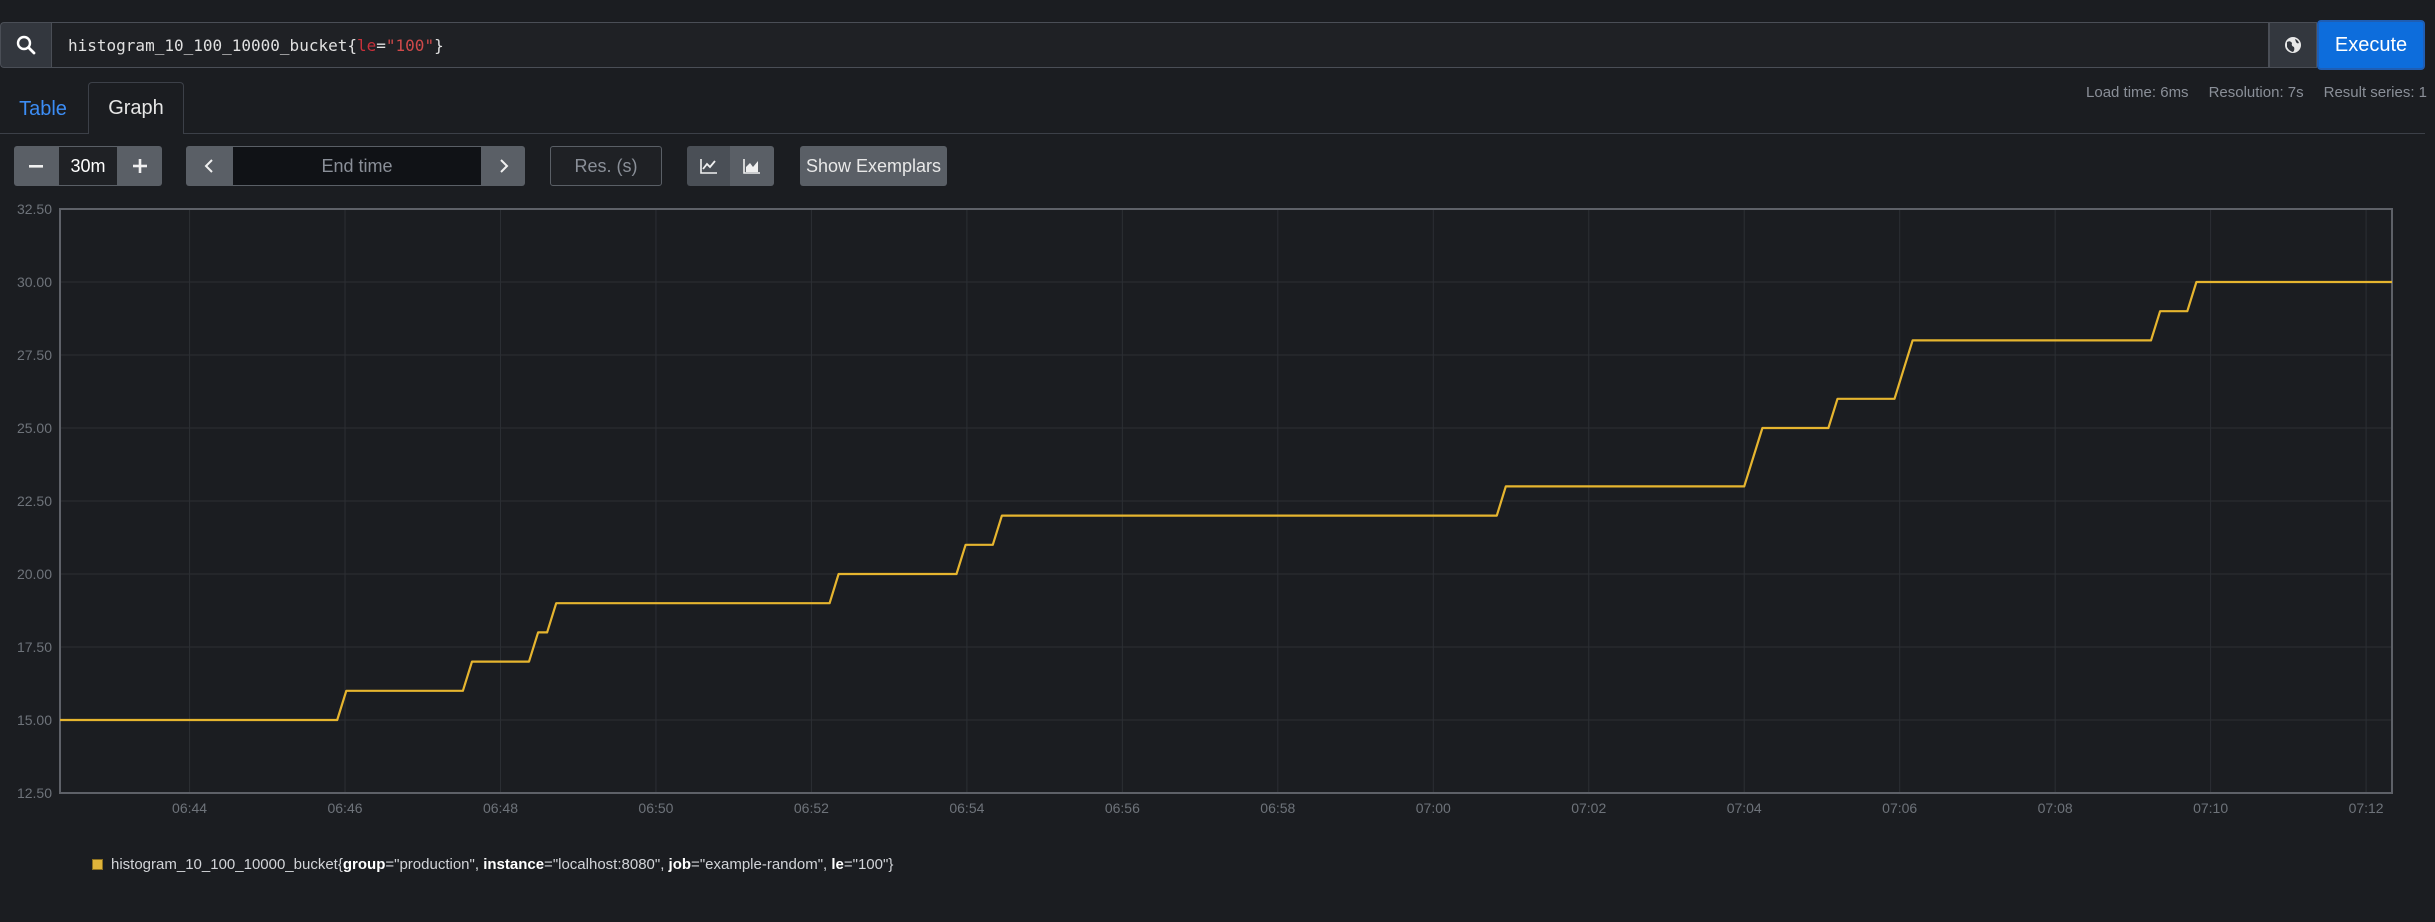 The height and width of the screenshot is (922, 2435). Describe the element at coordinates (34, 282) in the screenshot. I see `y-tick-label: 30.00` at that location.